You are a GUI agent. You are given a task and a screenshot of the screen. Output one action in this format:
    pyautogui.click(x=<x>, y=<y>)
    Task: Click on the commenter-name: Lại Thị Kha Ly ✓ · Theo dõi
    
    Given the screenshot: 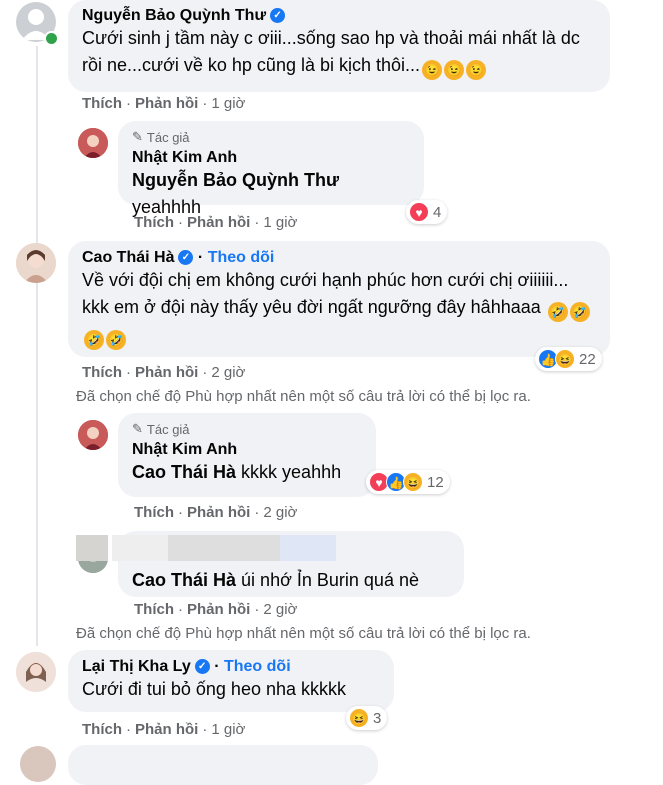 What is the action you would take?
    pyautogui.click(x=231, y=667)
    